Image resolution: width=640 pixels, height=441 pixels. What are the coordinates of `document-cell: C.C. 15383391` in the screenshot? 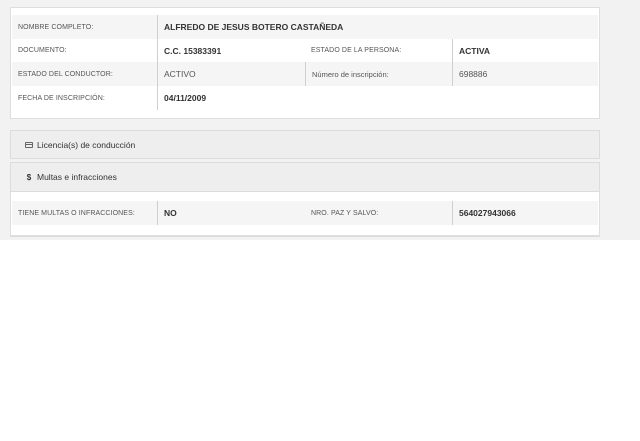 It's located at (189, 50).